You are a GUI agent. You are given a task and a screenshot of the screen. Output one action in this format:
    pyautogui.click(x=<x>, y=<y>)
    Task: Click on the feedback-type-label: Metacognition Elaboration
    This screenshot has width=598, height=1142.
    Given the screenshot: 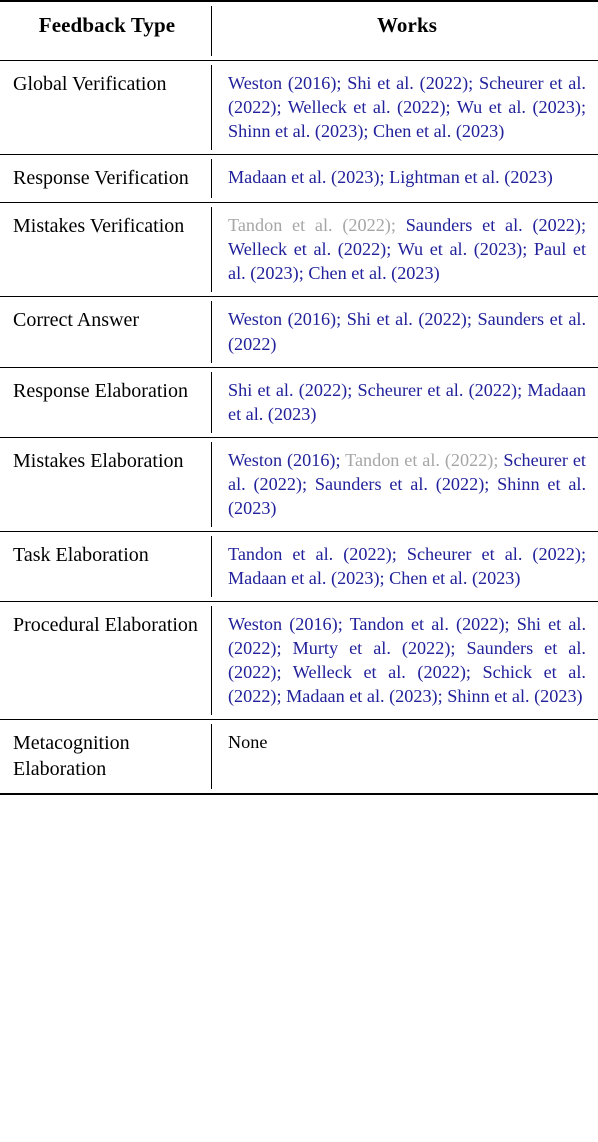 What is the action you would take?
    pyautogui.click(x=71, y=756)
    